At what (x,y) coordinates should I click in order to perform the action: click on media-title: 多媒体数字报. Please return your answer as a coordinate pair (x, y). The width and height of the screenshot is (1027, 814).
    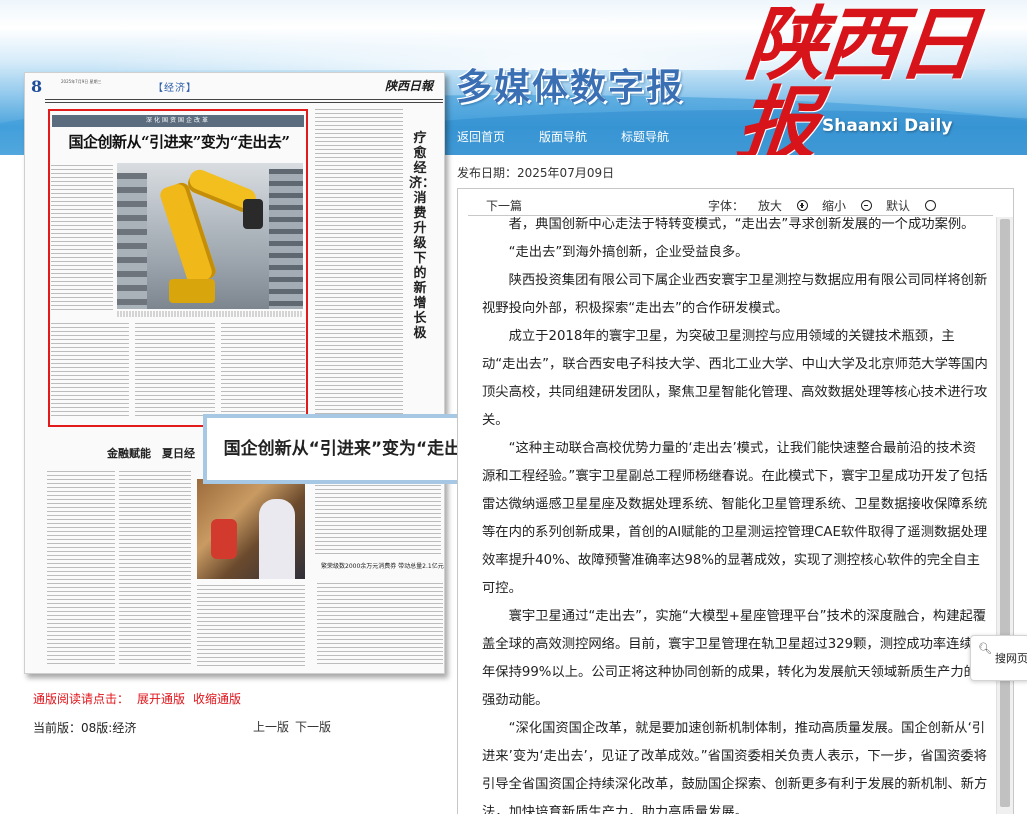
    Looking at the image, I should click on (570, 87).